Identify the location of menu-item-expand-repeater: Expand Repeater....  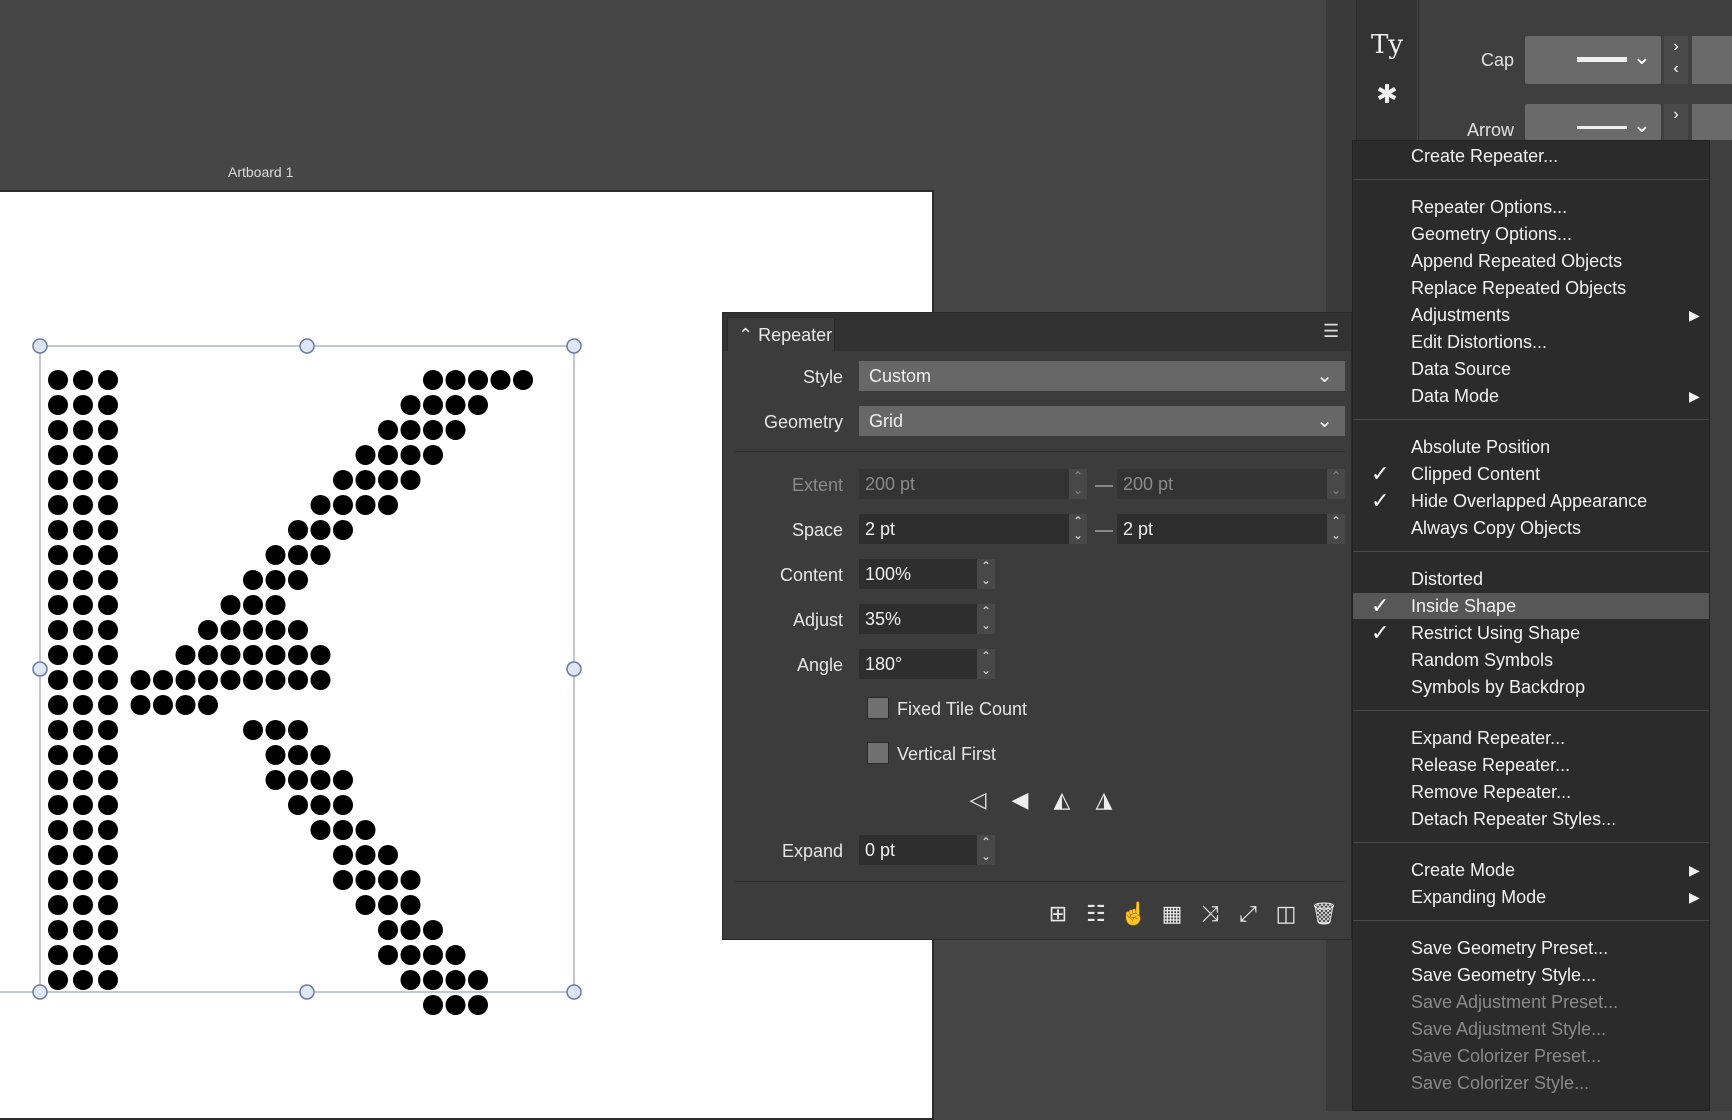
(1531, 738).